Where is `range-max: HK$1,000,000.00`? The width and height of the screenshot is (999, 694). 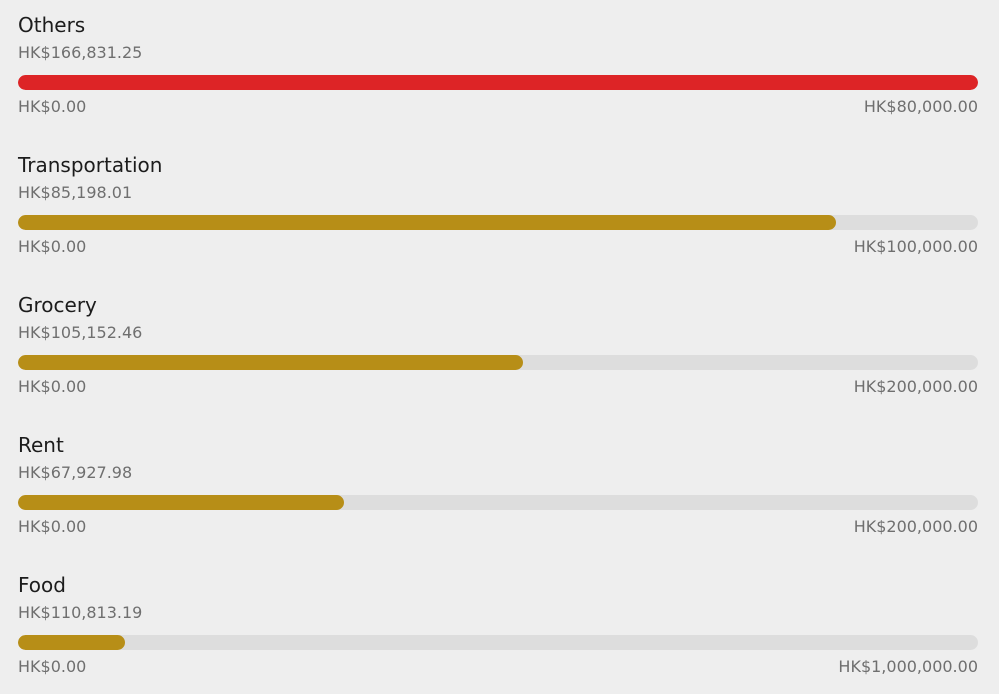 range-max: HK$1,000,000.00 is located at coordinates (908, 666).